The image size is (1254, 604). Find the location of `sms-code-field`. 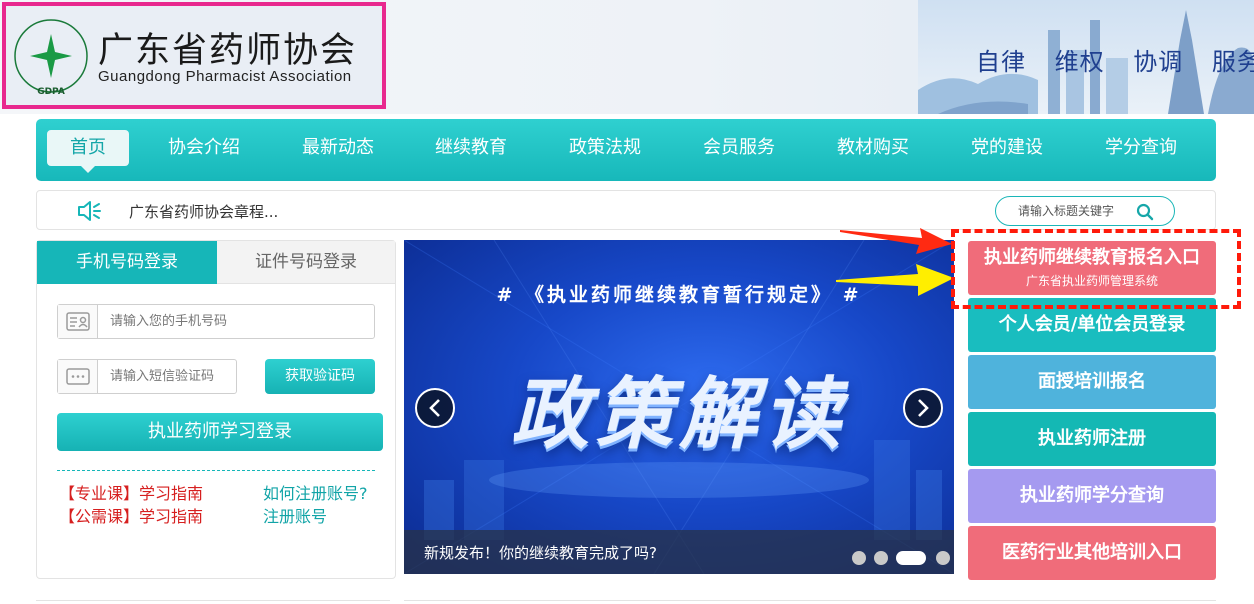

sms-code-field is located at coordinates (147, 376).